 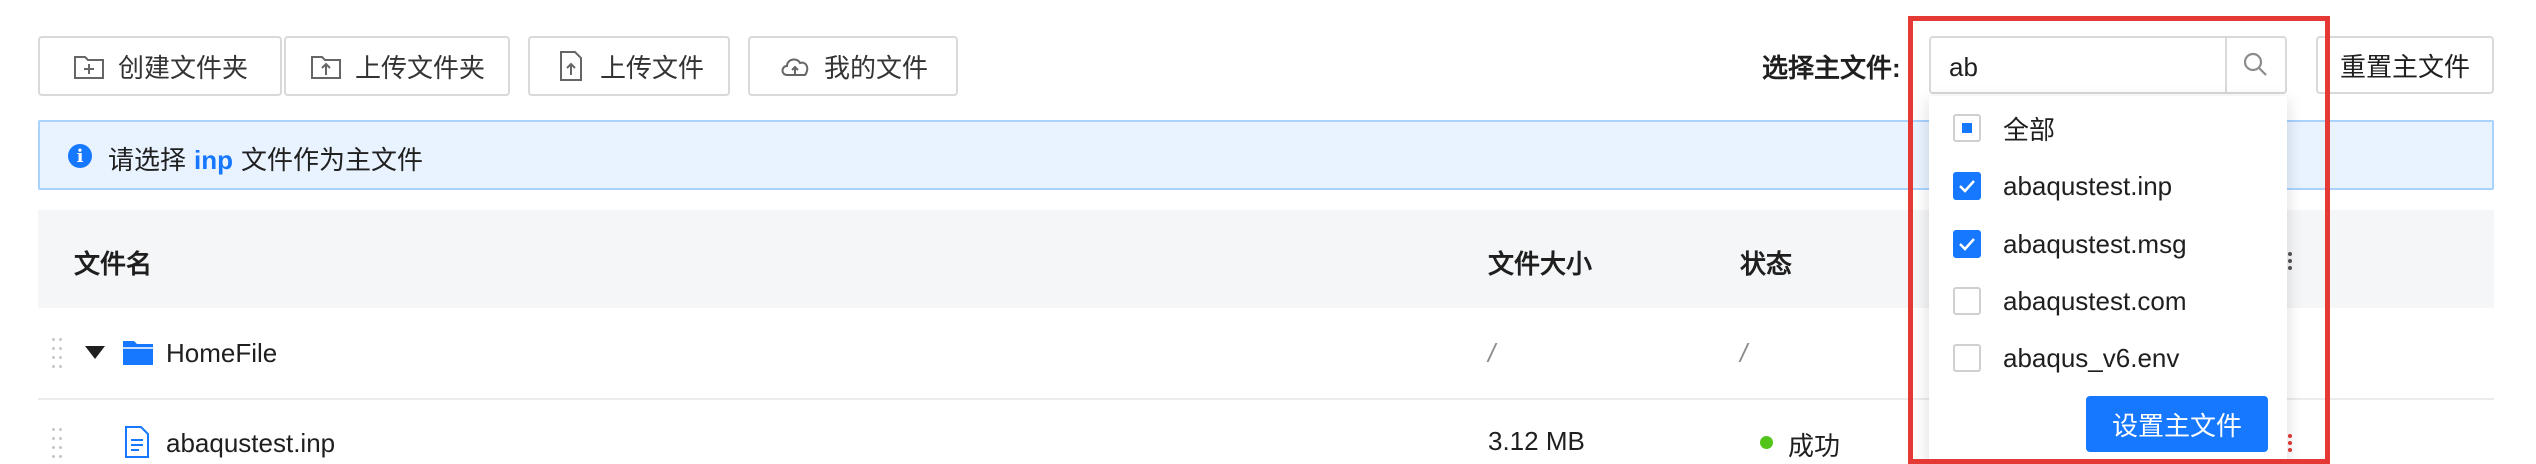 I want to click on my-files-button: 我的文件, so click(x=853, y=66).